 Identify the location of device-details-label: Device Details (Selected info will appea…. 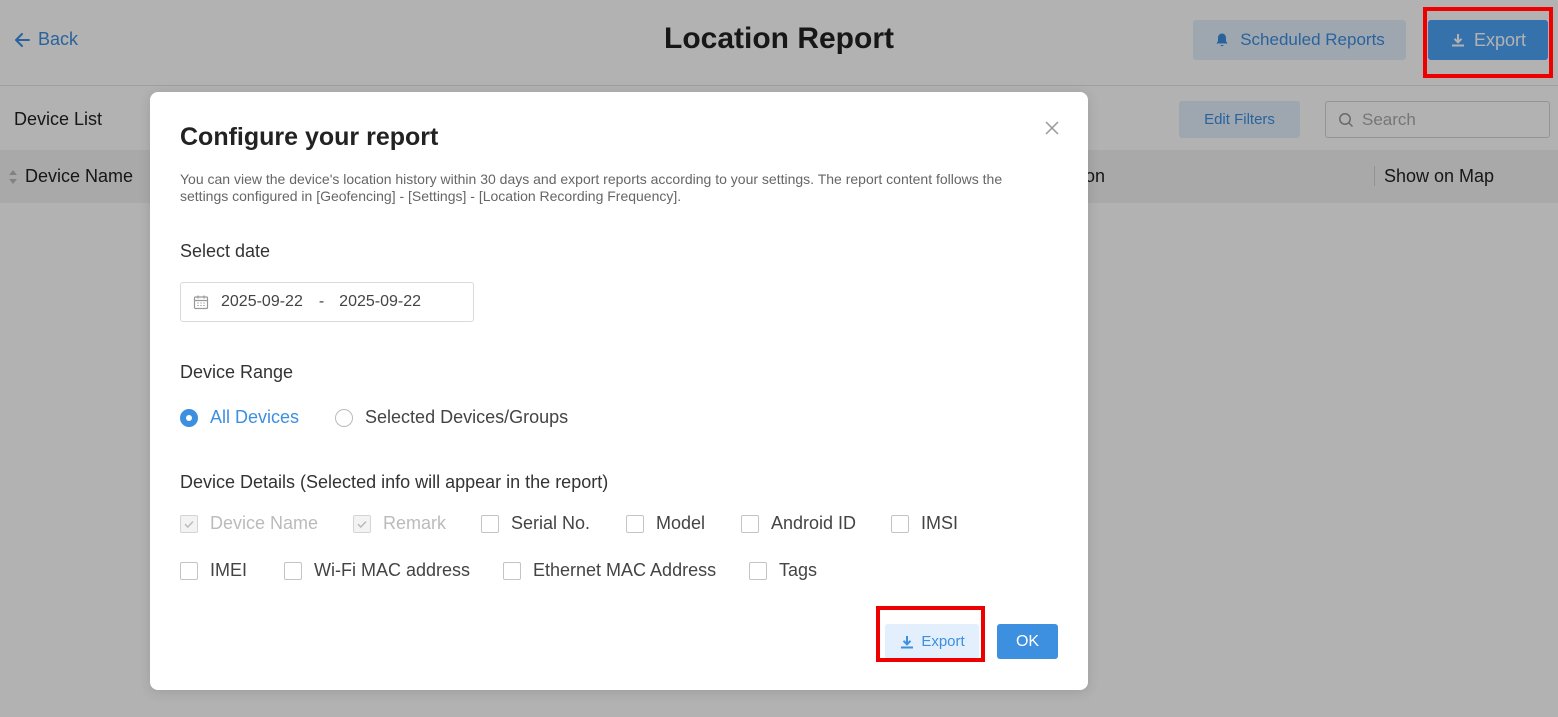
(394, 482).